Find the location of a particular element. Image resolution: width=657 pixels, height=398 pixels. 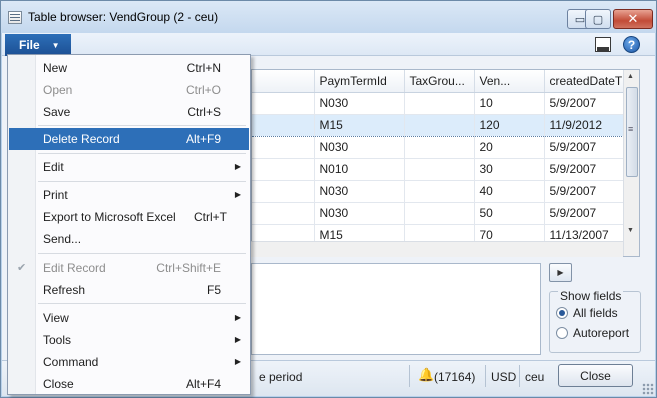

table-row: N010 30 5/9/2007 is located at coordinates (438, 169).